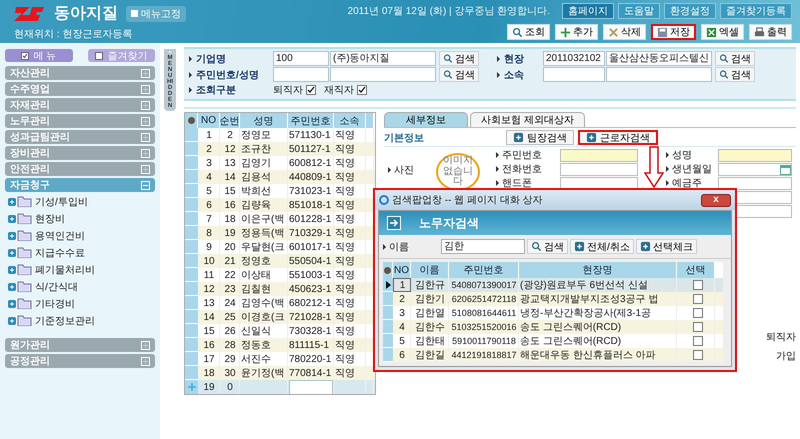  I want to click on menu-item: 용역인건비, so click(80, 235).